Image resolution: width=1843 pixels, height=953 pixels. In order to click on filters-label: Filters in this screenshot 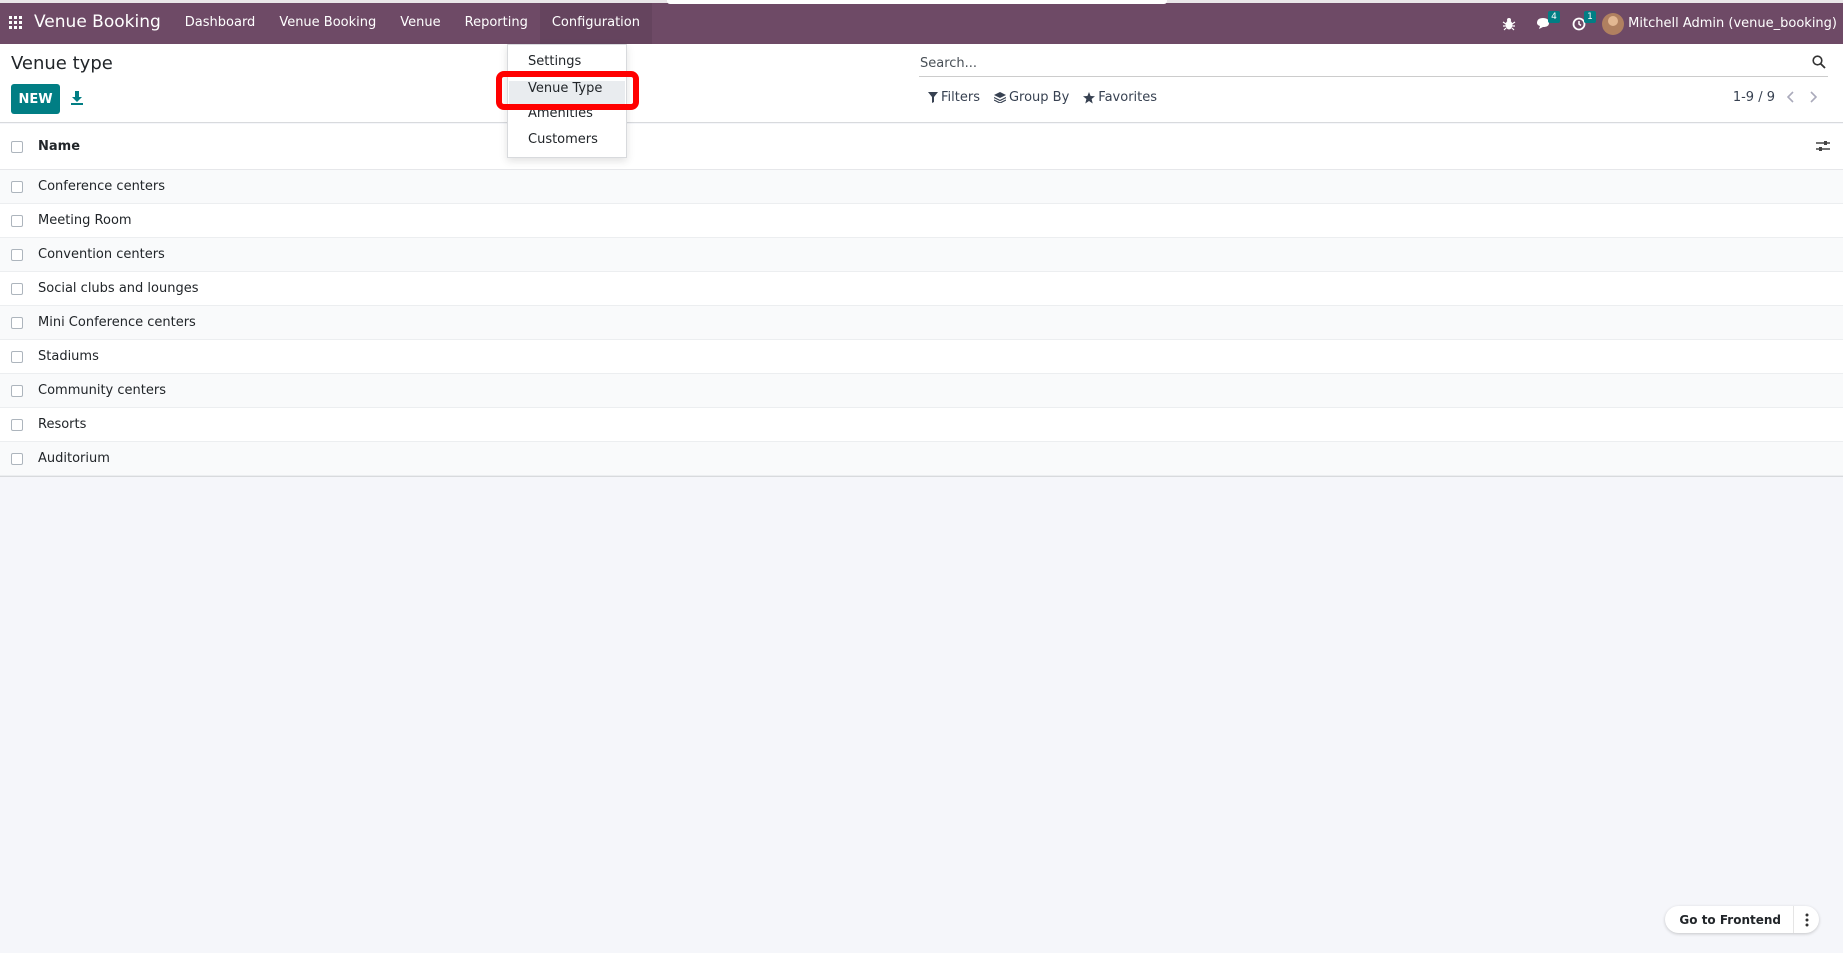, I will do `click(960, 97)`.